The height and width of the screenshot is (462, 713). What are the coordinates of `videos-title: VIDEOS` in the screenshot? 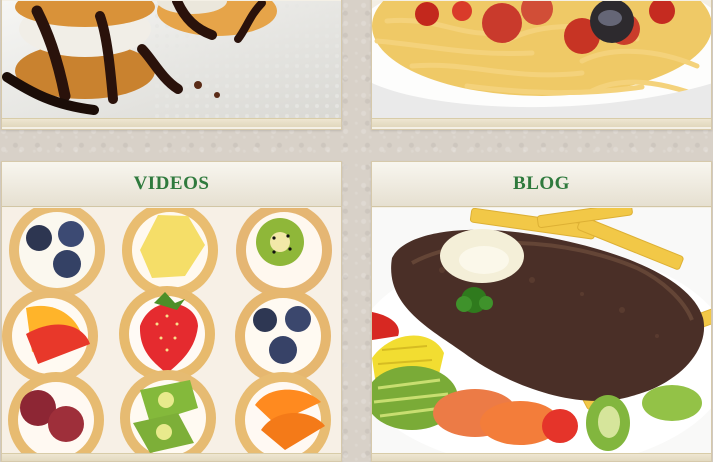 It's located at (171, 184).